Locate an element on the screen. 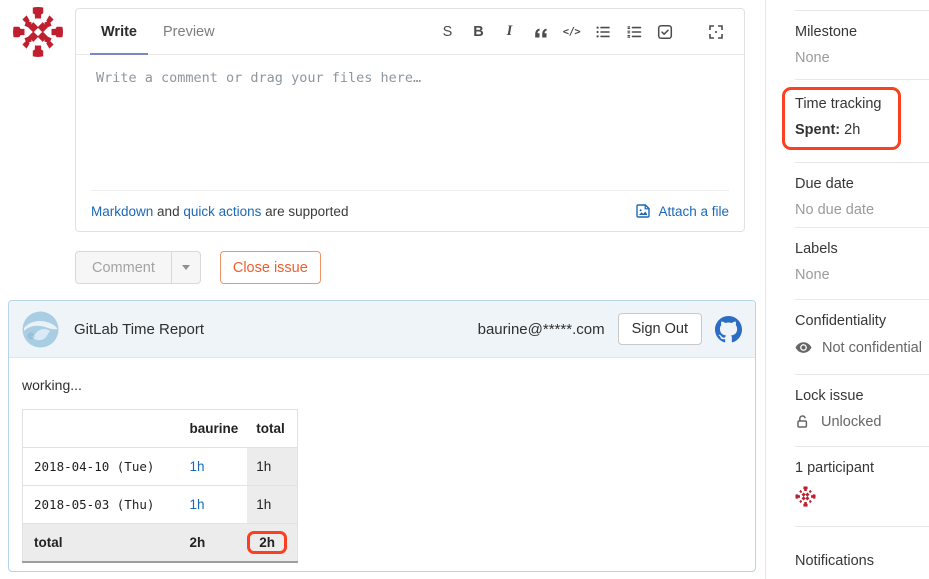 The image size is (929, 579). bold-icon: B is located at coordinates (478, 31).